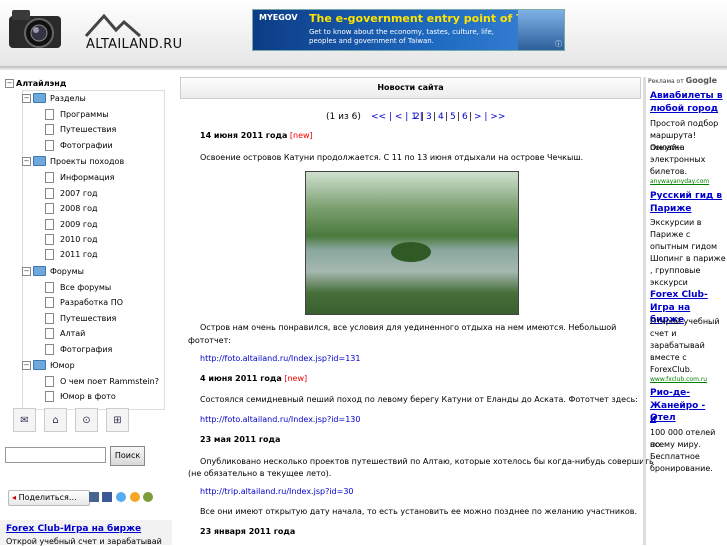 This screenshot has width=727, height=546. I want to click on news-date: 23 января 2011 года, so click(248, 531).